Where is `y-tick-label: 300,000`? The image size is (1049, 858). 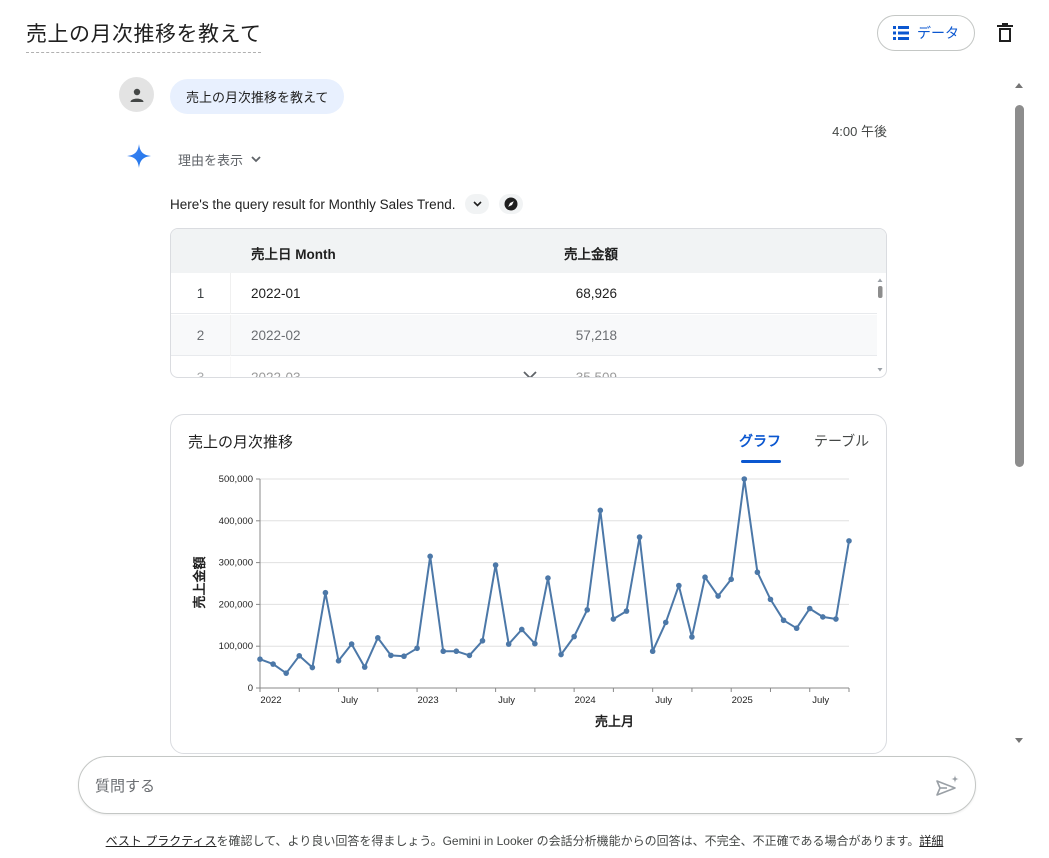
y-tick-label: 300,000 is located at coordinates (236, 563).